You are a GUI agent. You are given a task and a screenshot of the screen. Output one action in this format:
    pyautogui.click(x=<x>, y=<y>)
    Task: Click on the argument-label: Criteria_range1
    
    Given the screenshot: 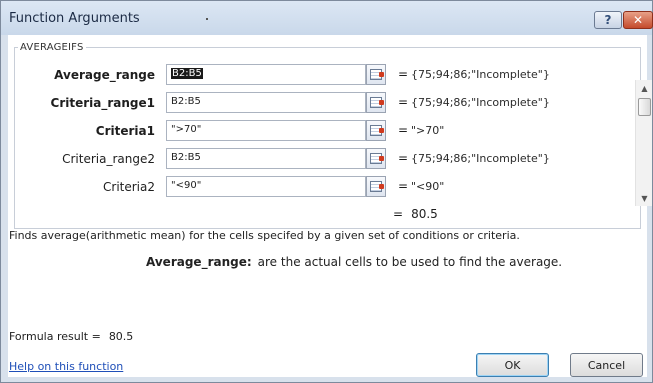 What is the action you would take?
    pyautogui.click(x=102, y=103)
    